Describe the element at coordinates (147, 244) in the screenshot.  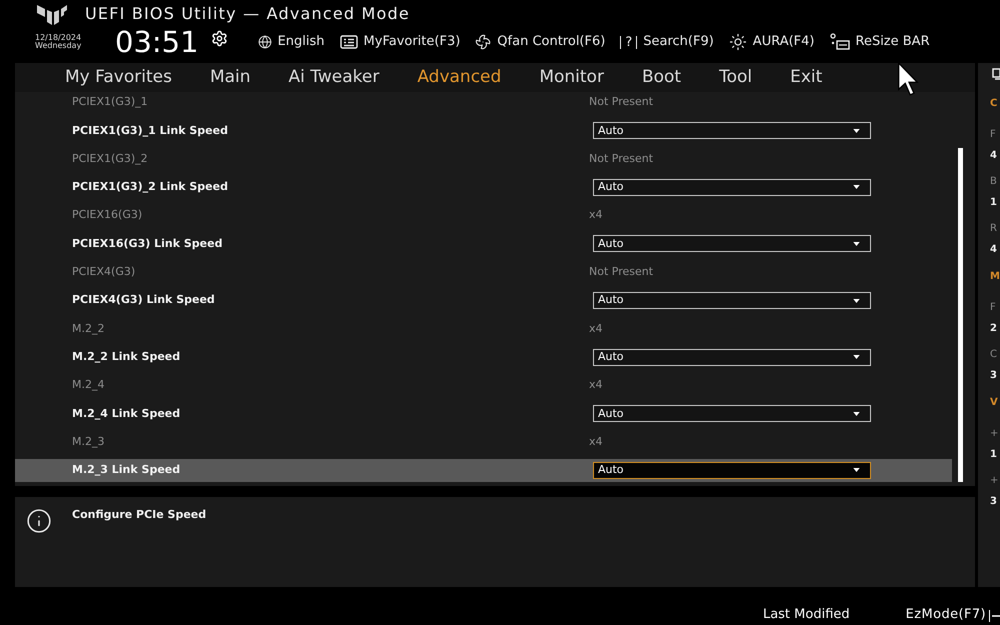
I see `setting-label: PCIEX16(G3) Link Speed` at that location.